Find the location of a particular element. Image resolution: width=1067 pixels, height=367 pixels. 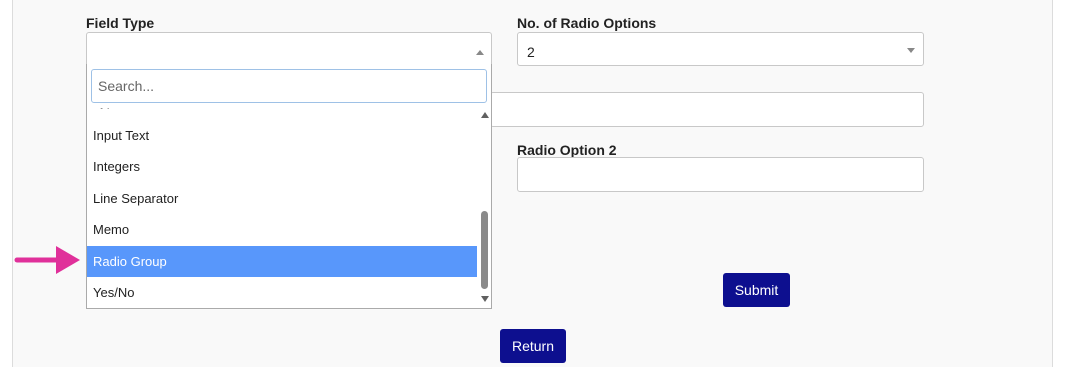

caret-down-icon is located at coordinates (911, 50).